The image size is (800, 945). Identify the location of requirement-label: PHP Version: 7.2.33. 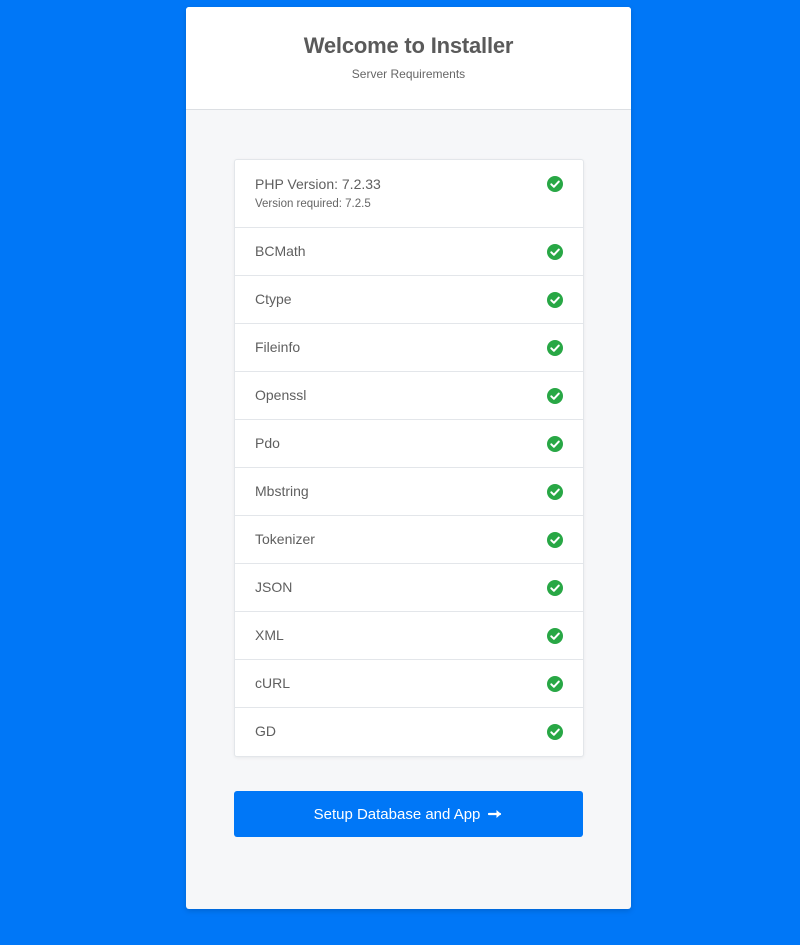
(318, 184).